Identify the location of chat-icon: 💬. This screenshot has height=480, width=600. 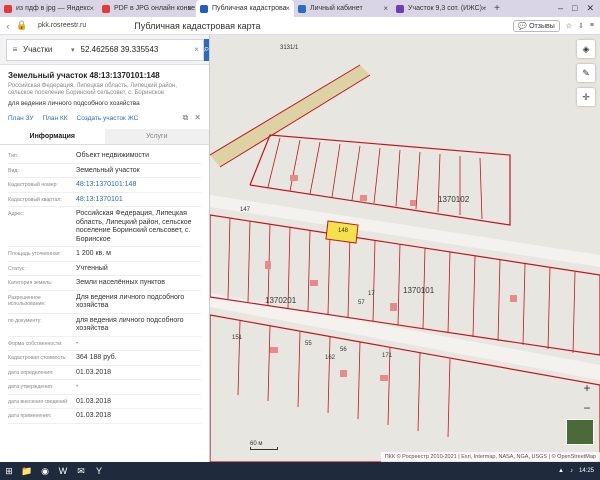
(523, 26).